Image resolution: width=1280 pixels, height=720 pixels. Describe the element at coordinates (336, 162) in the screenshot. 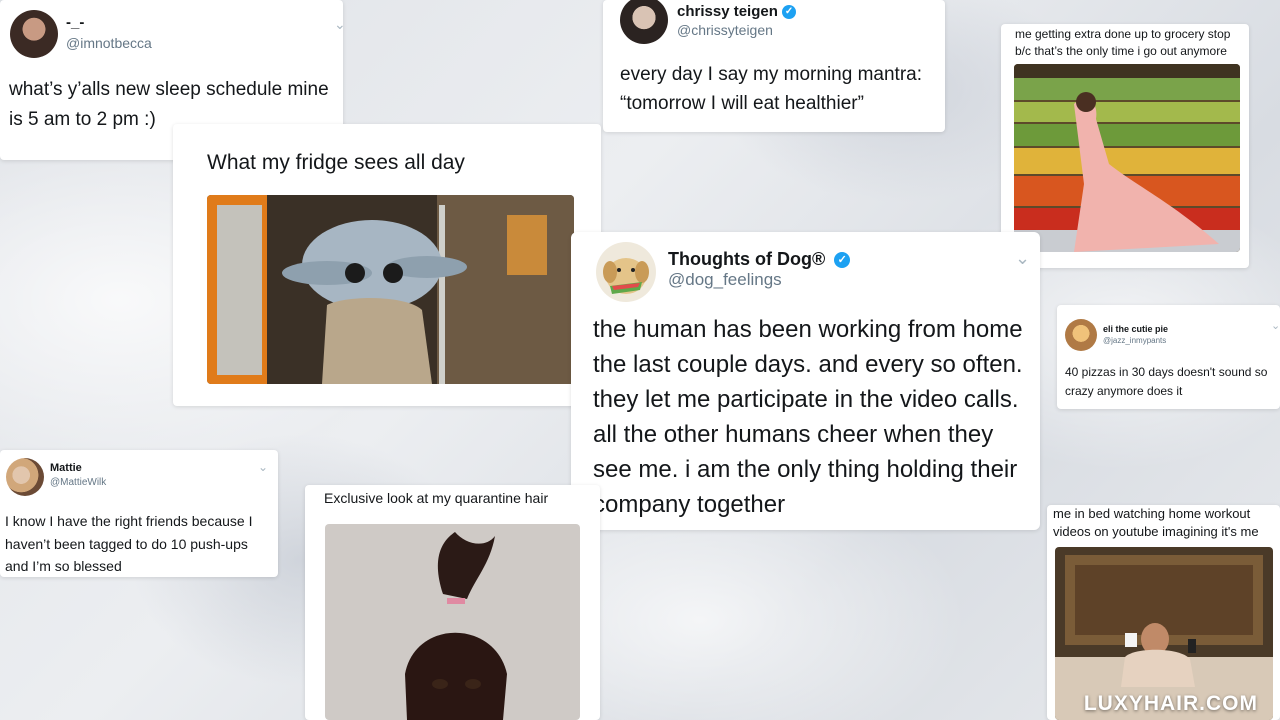

I see `tweet-caption: What my fridge sees all day` at that location.